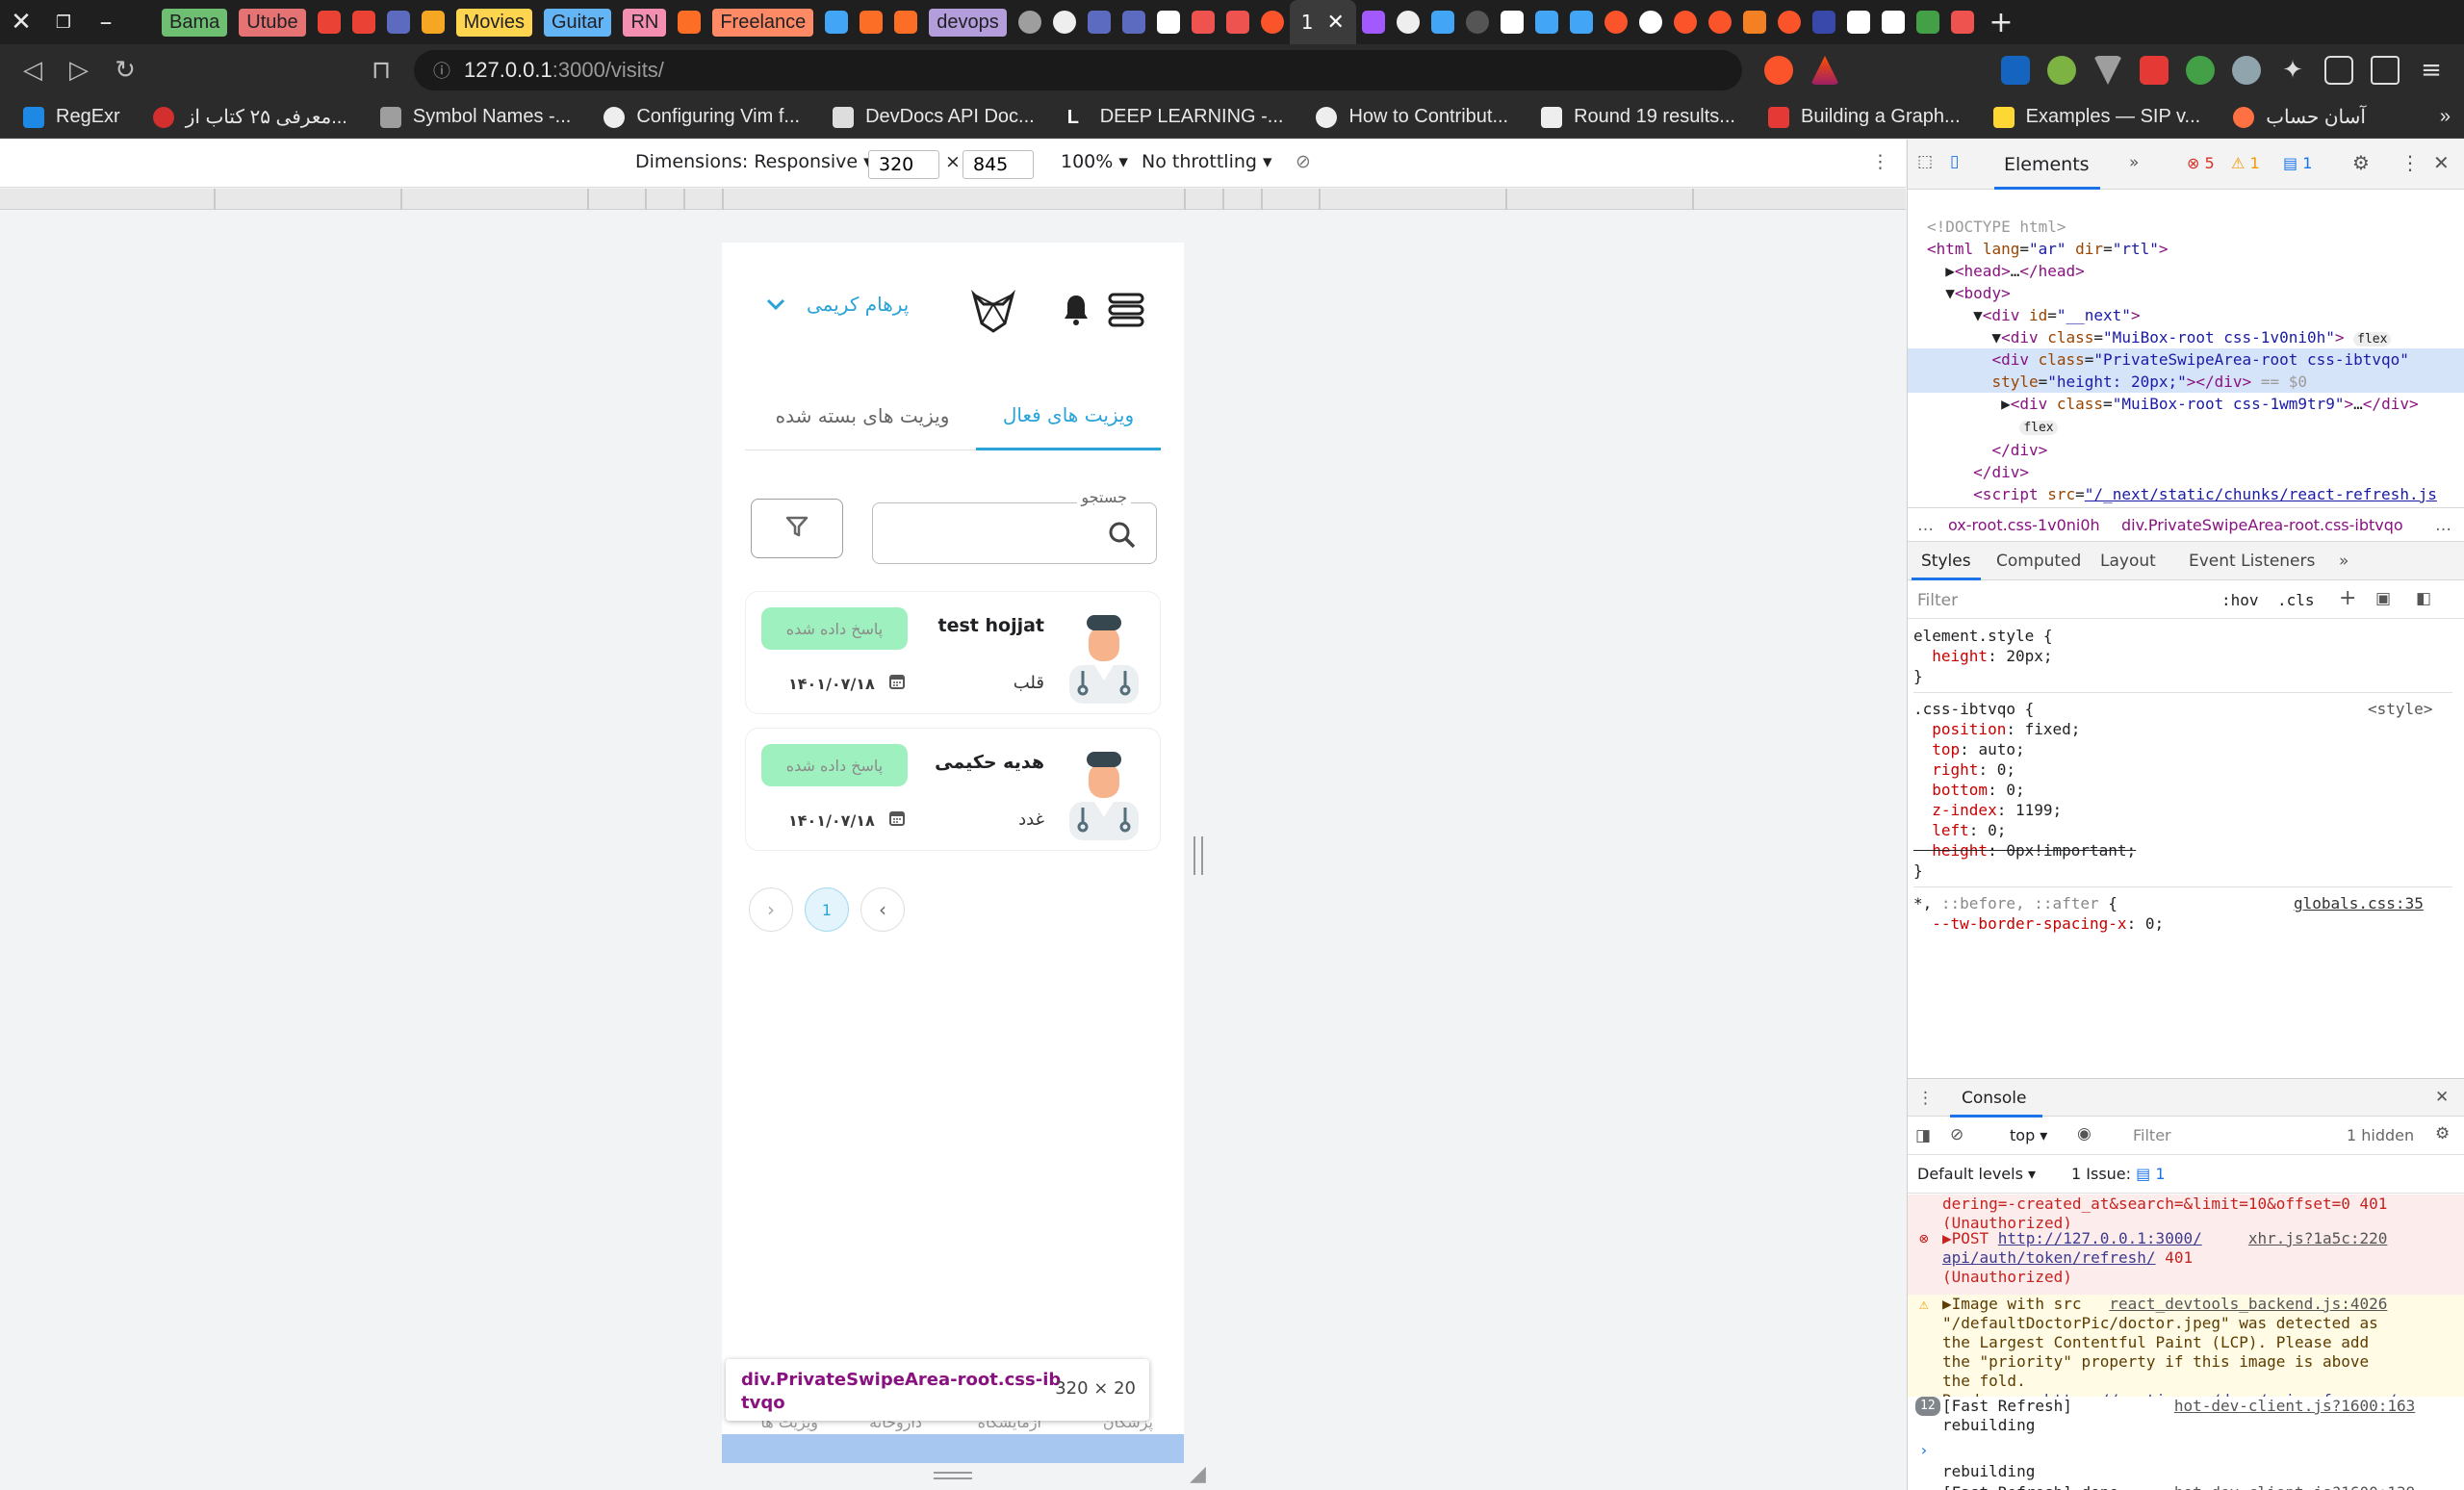 This screenshot has height=1490, width=2464. Describe the element at coordinates (2442, 1133) in the screenshot. I see `console-settings-icon: ⚙` at that location.